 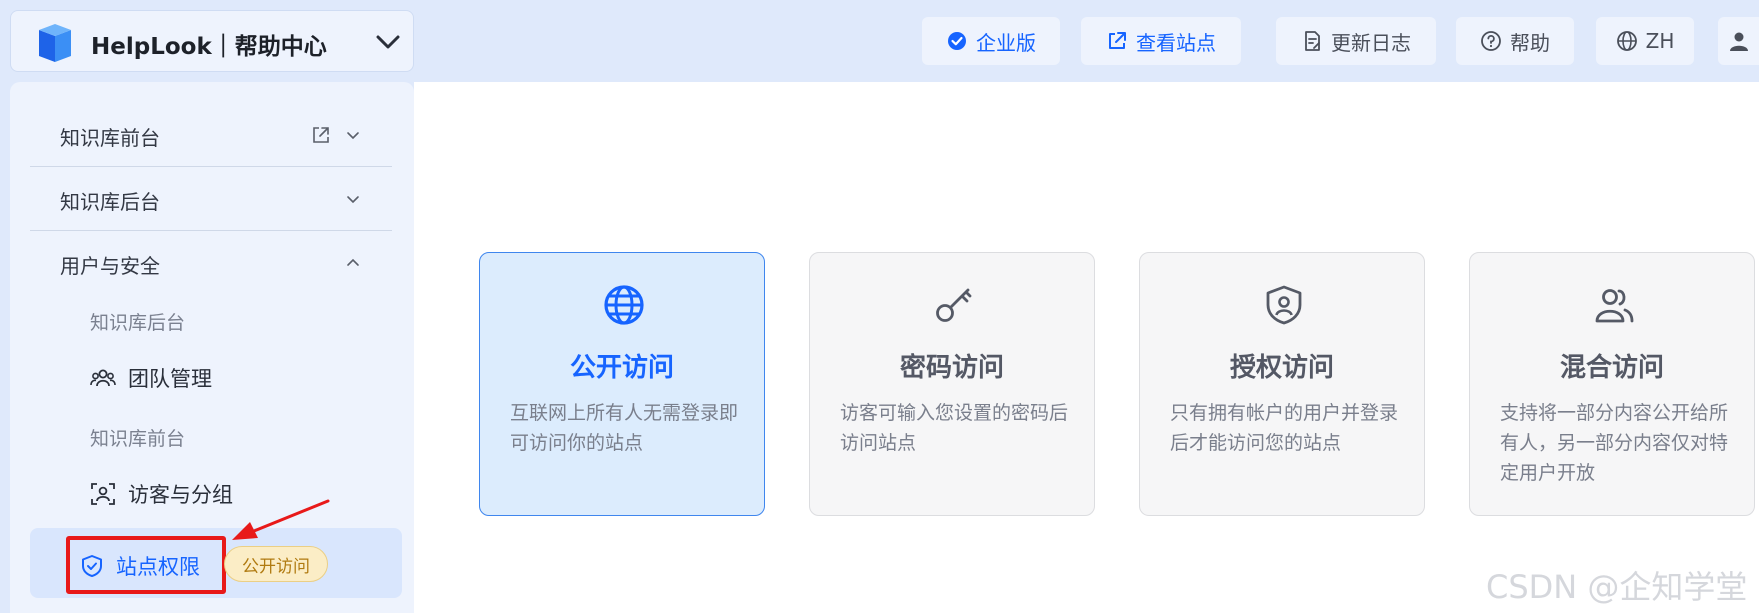 What do you see at coordinates (879, 41) in the screenshot?
I see `top-bar: HelpLook｜帮助中心 企业版 查看站点 更新日志 帮助 ZH` at bounding box center [879, 41].